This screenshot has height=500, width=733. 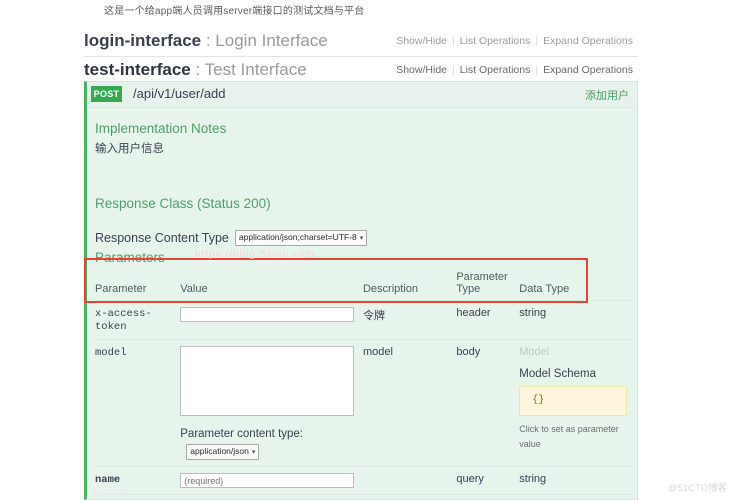 What do you see at coordinates (588, 41) in the screenshot?
I see `expand-operations-login: Expand Operations` at bounding box center [588, 41].